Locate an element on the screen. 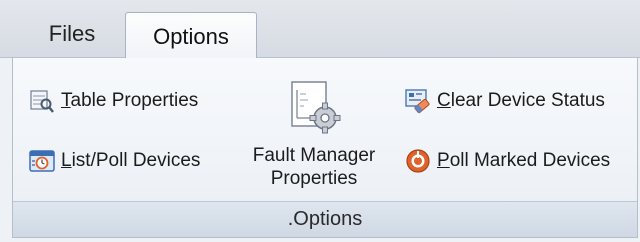 The image size is (640, 242). clear-device-status-button: Clear Device Status is located at coordinates (505, 101).